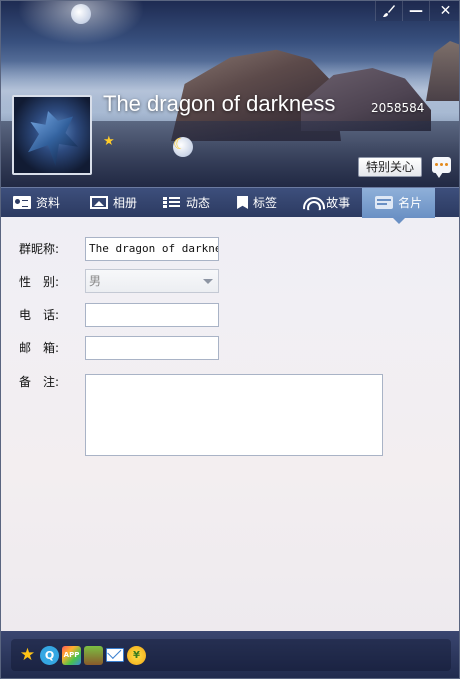  I want to click on minimize-button: —, so click(415, 11).